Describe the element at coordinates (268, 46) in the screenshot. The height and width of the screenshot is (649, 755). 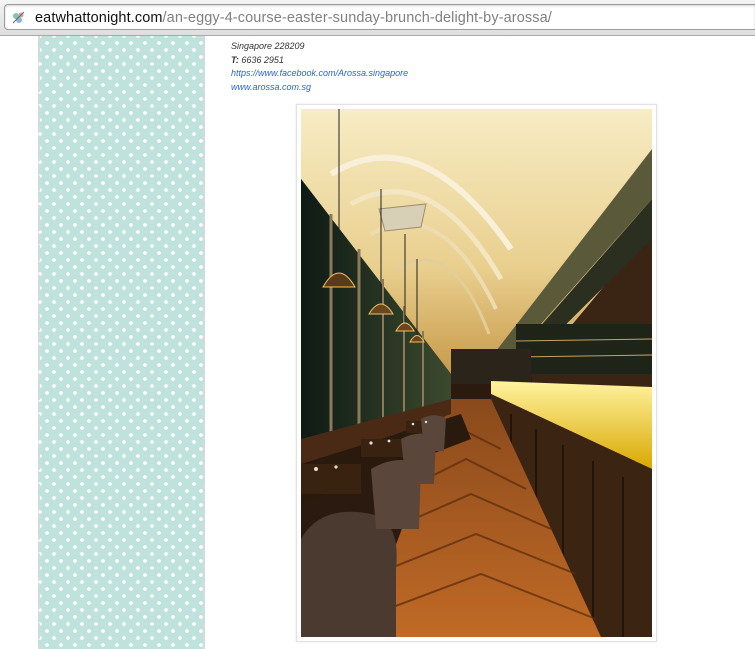
I see `address-line: Singapore 228209` at that location.